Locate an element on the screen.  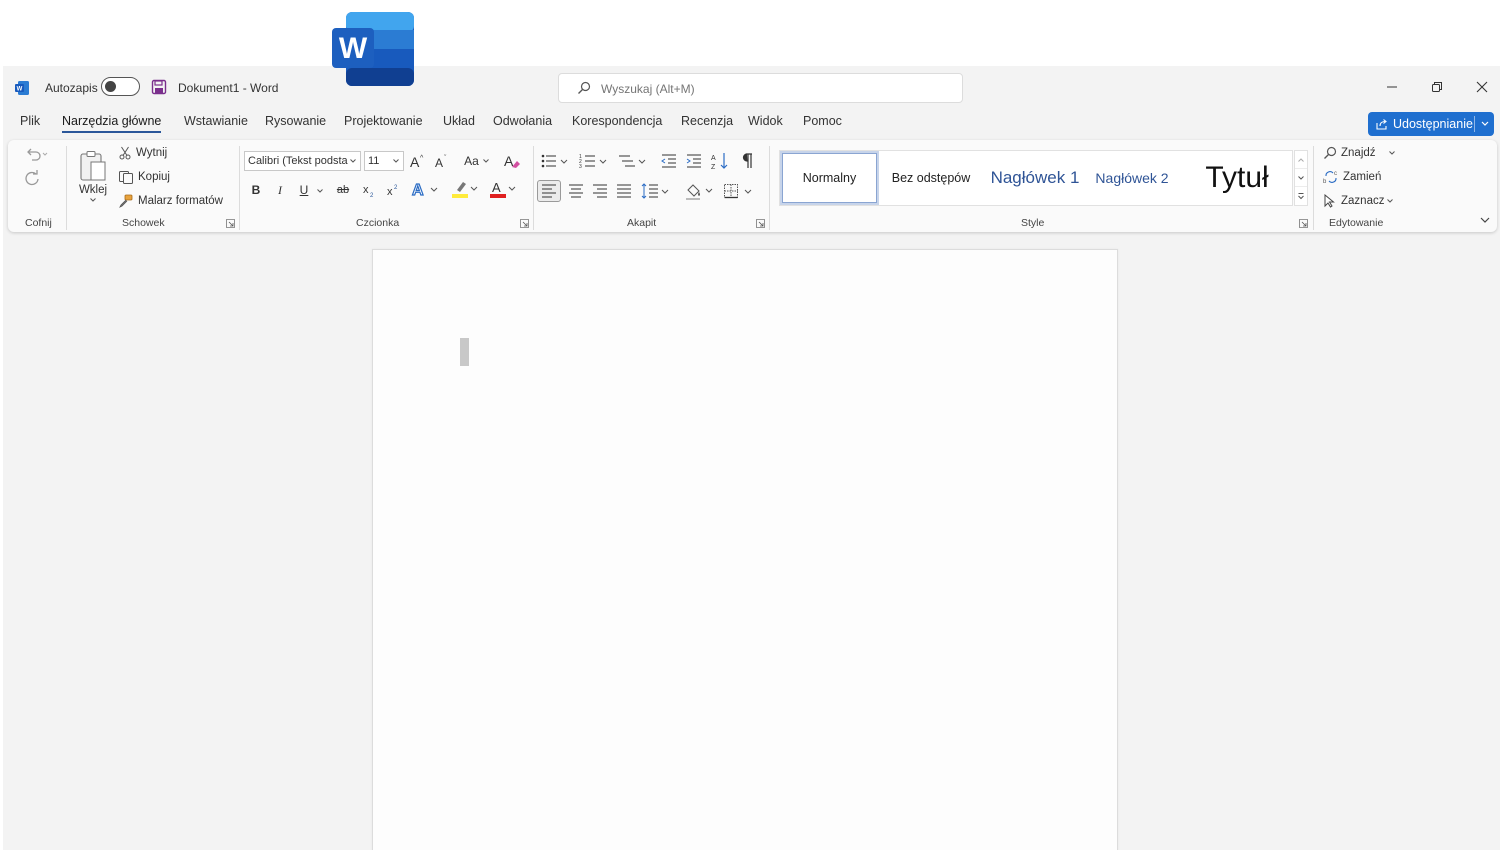
sort-button: A Z is located at coordinates (720, 161).